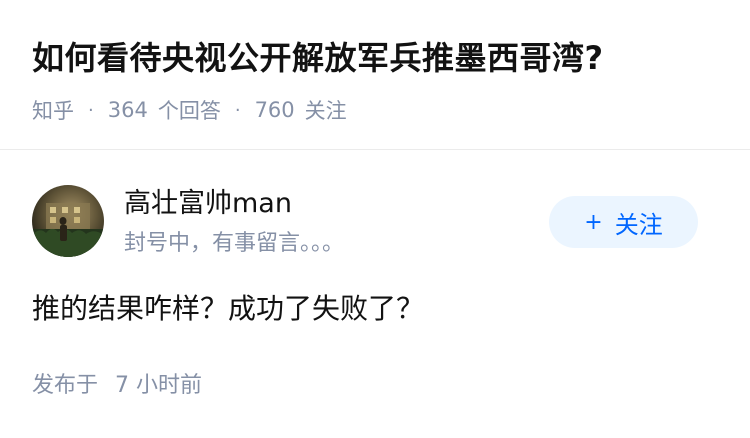 Image resolution: width=750 pixels, height=438 pixels. I want to click on published-label: 发布于, so click(65, 385).